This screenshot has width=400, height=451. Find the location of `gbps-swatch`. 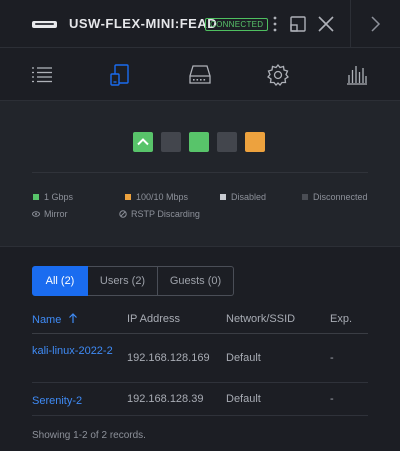

gbps-swatch is located at coordinates (36, 197).